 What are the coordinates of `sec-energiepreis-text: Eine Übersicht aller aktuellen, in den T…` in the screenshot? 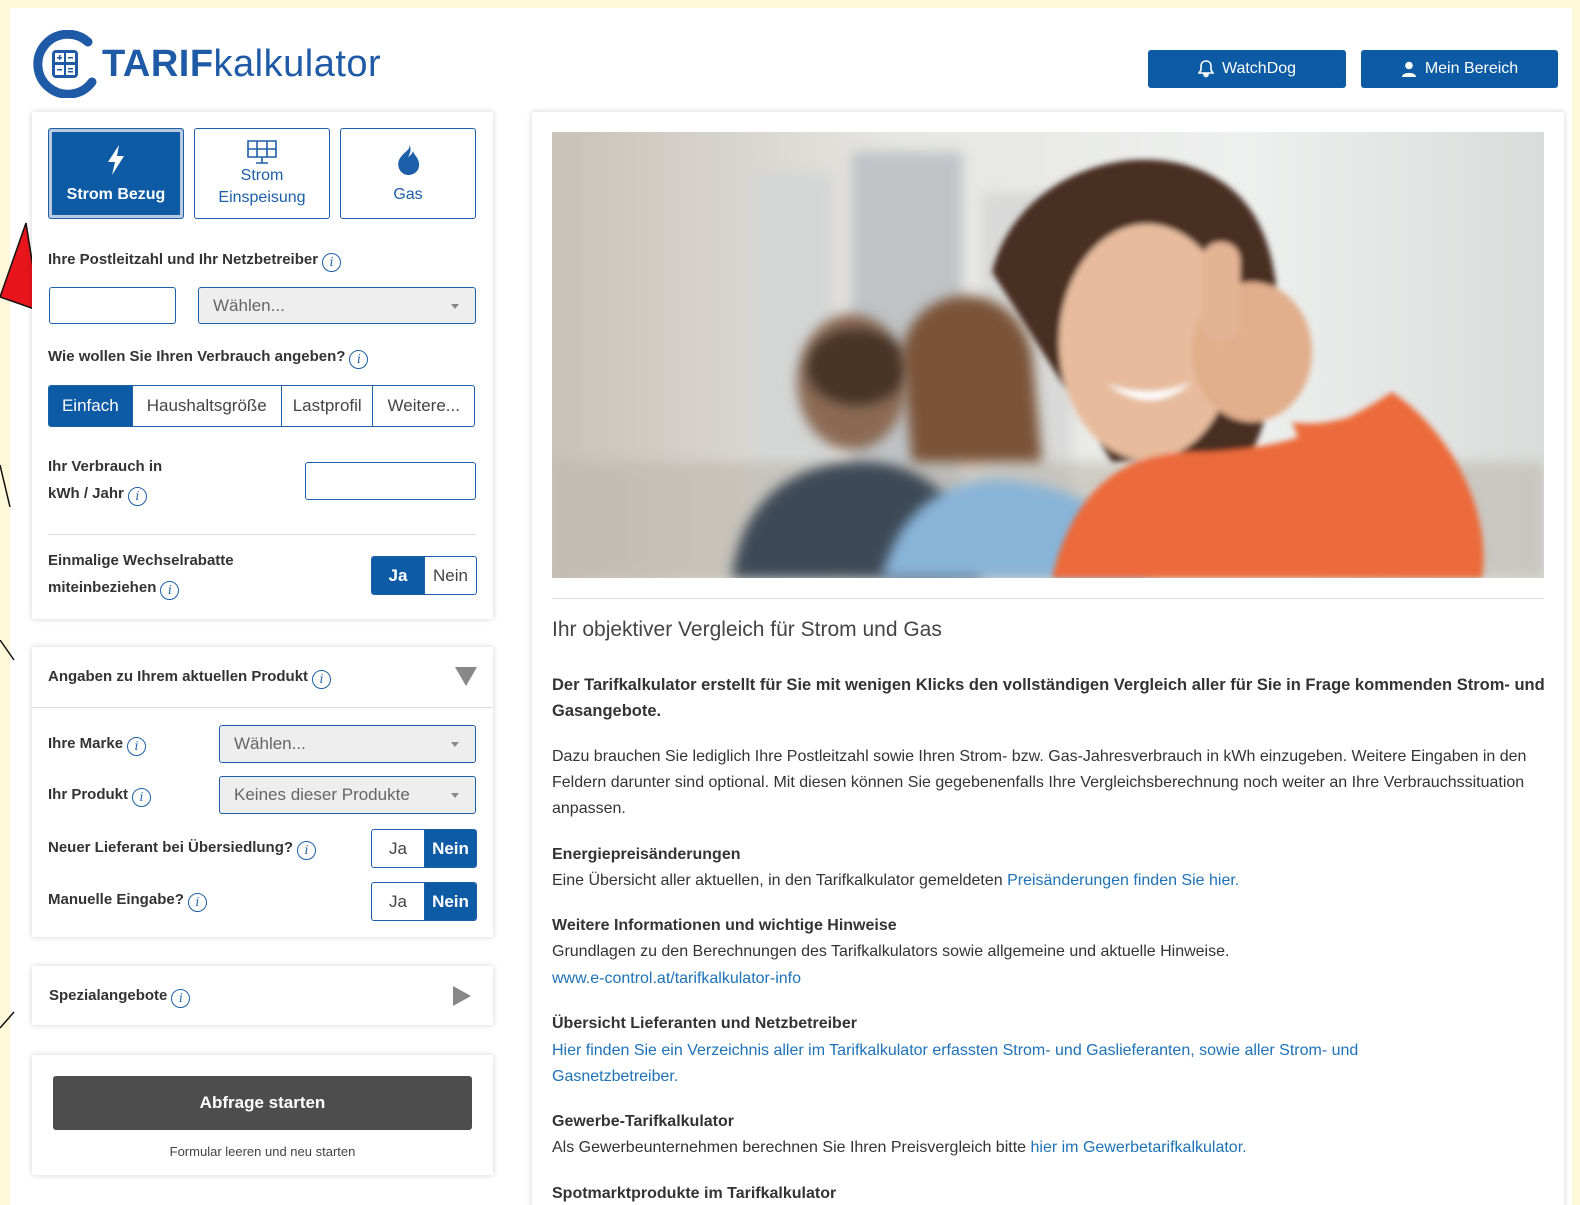 It's located at (896, 880).